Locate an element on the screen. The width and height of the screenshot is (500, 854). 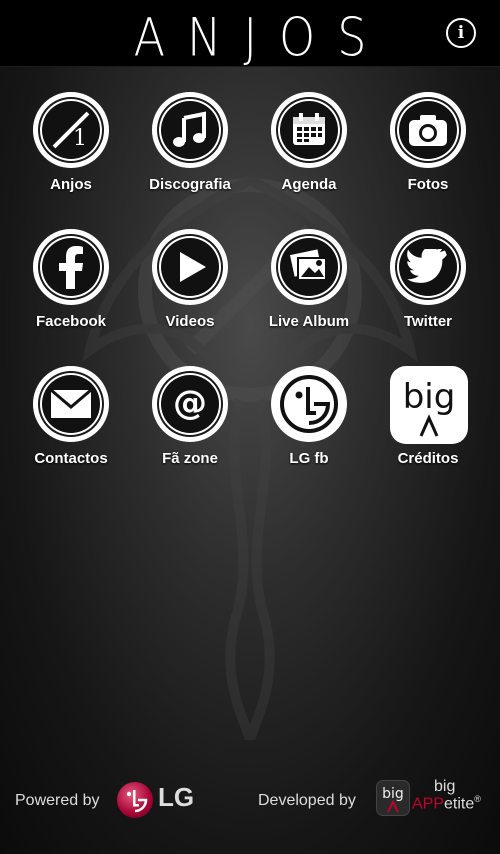
big-appetite-app-icon: big is located at coordinates (393, 798).